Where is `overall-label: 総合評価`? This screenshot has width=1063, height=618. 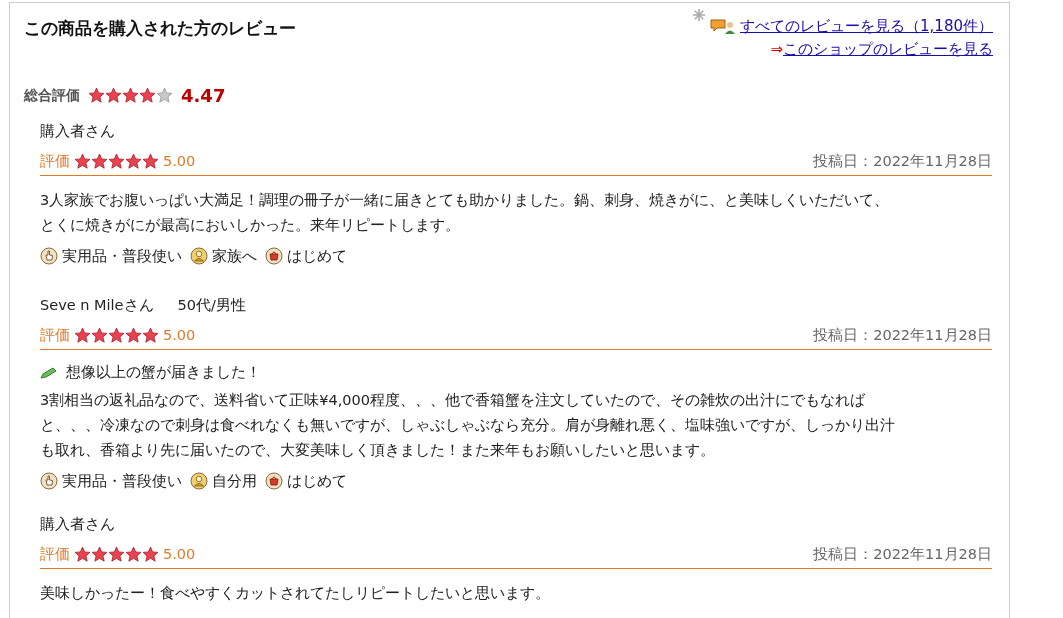
overall-label: 総合評価 is located at coordinates (52, 95).